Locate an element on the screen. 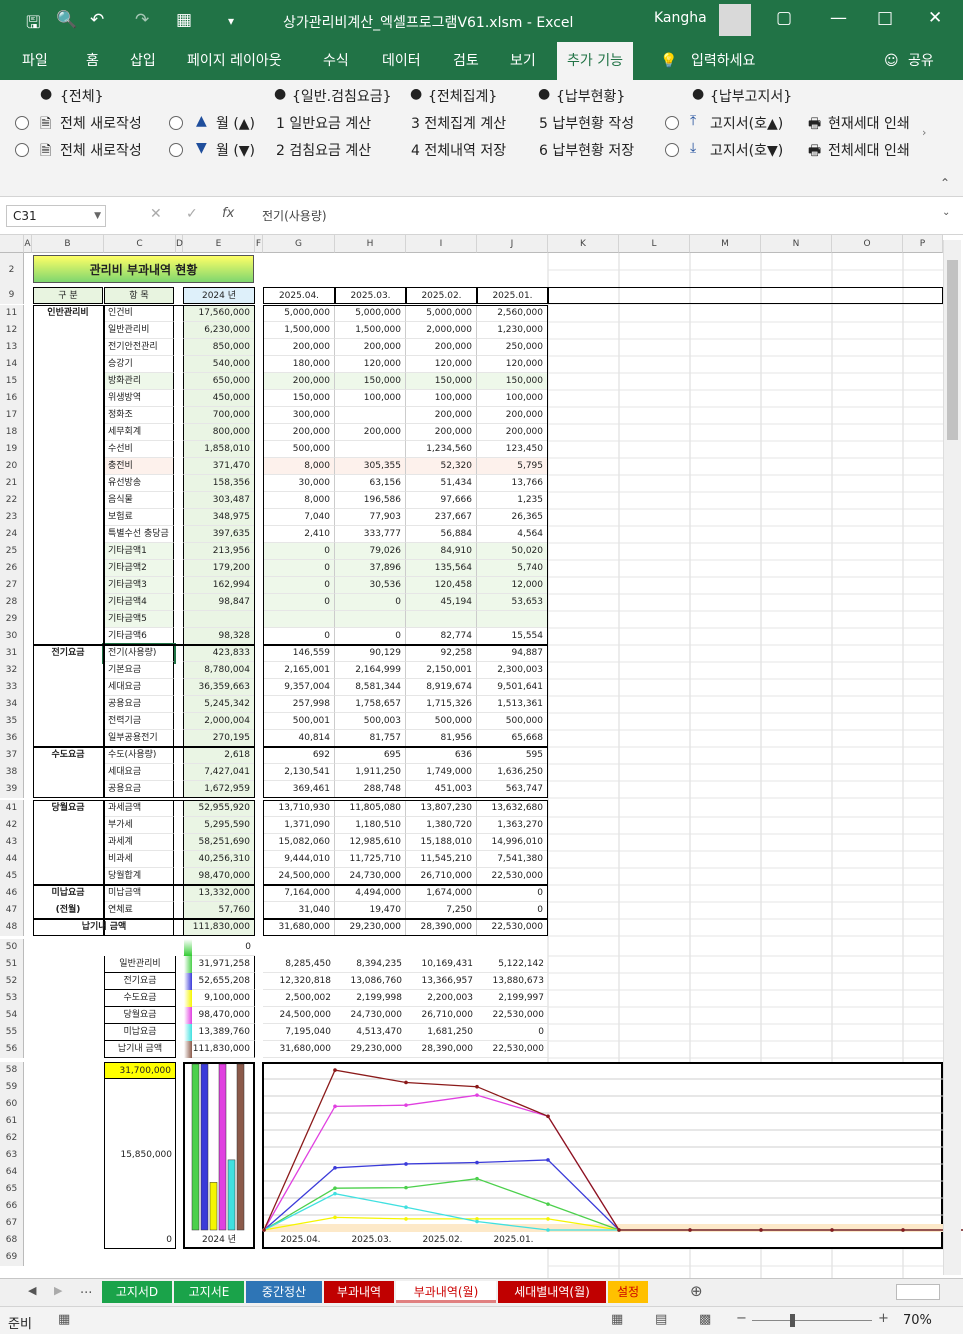 The width and height of the screenshot is (963, 1334). sheet-tab: 고지서E is located at coordinates (209, 1292).